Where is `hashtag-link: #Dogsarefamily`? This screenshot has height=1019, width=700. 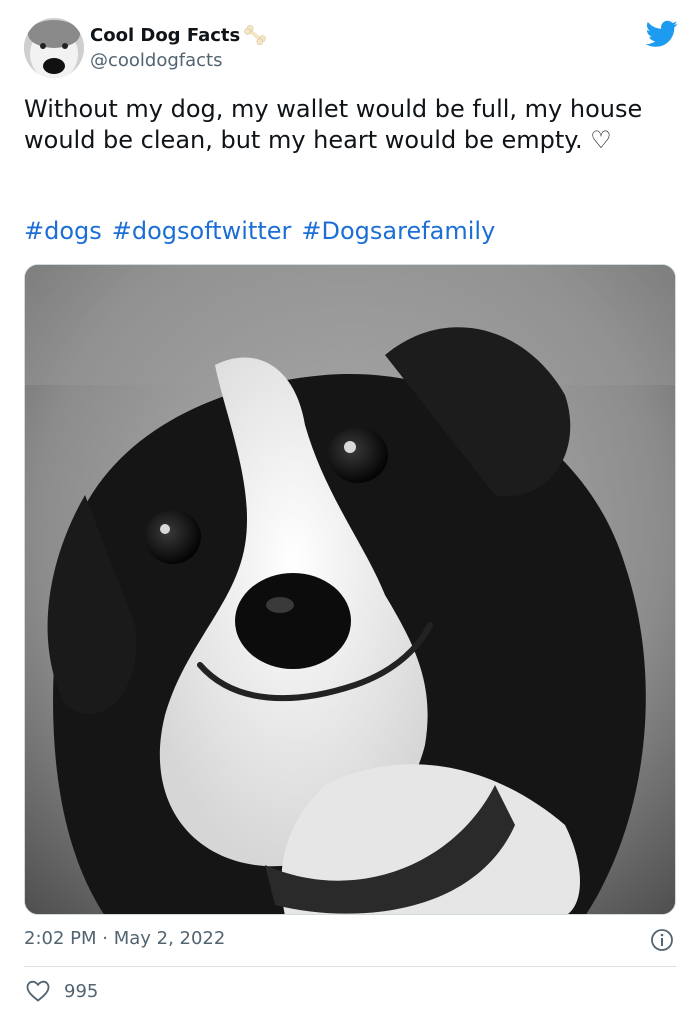
hashtag-link: #Dogsarefamily is located at coordinates (398, 231).